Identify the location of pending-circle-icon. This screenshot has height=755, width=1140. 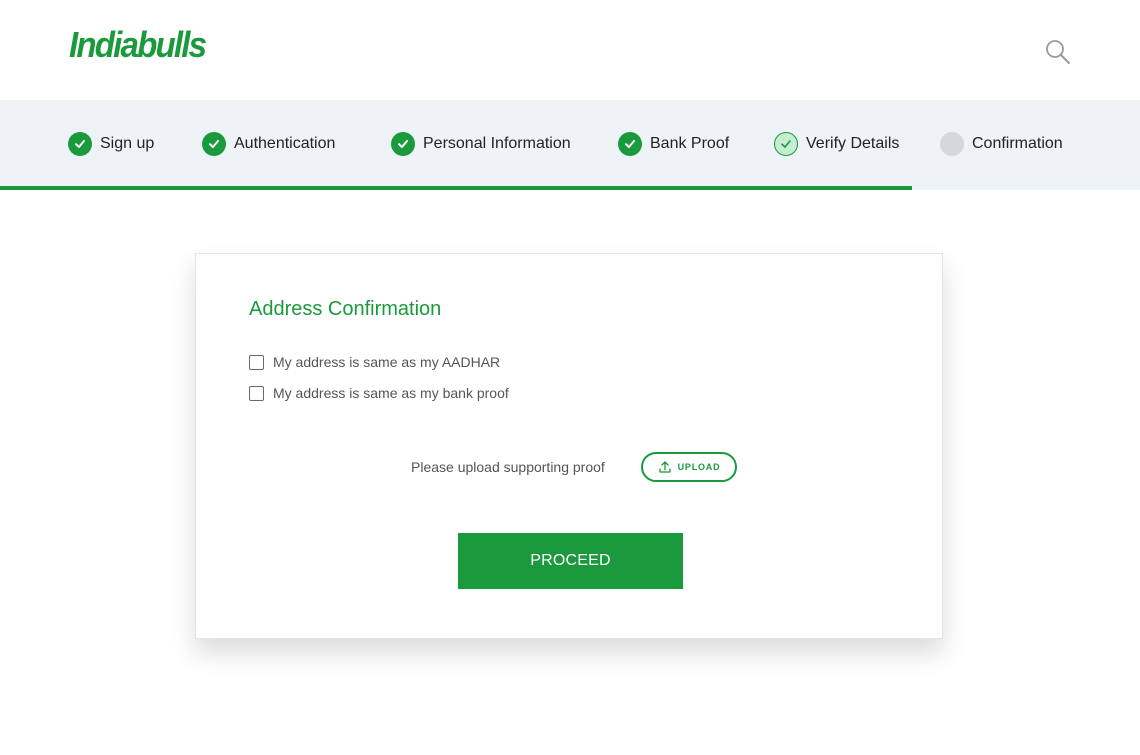
(952, 144).